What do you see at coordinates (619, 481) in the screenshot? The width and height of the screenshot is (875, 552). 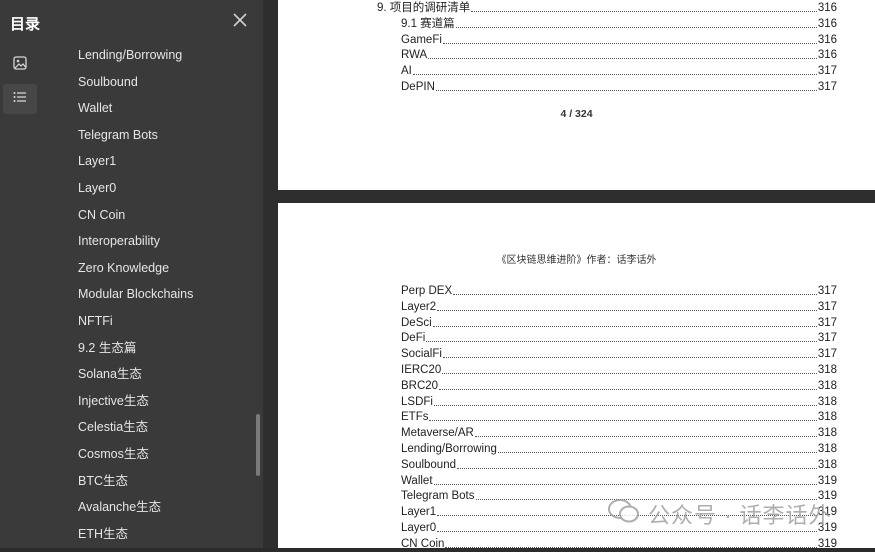 I see `toc-entry: Wallet 319` at bounding box center [619, 481].